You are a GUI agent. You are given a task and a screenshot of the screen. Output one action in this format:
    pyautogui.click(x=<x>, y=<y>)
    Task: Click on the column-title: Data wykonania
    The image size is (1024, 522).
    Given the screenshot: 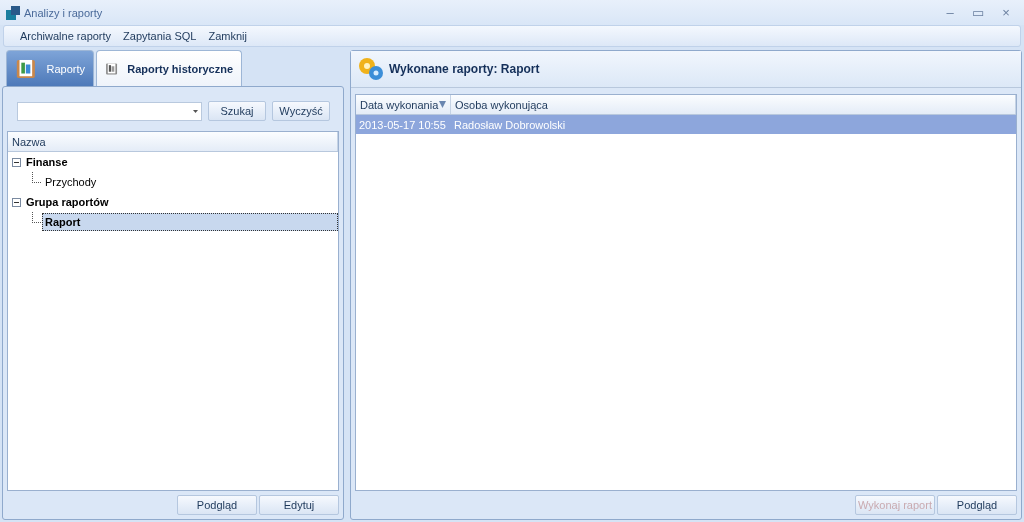 What is the action you would take?
    pyautogui.click(x=399, y=104)
    